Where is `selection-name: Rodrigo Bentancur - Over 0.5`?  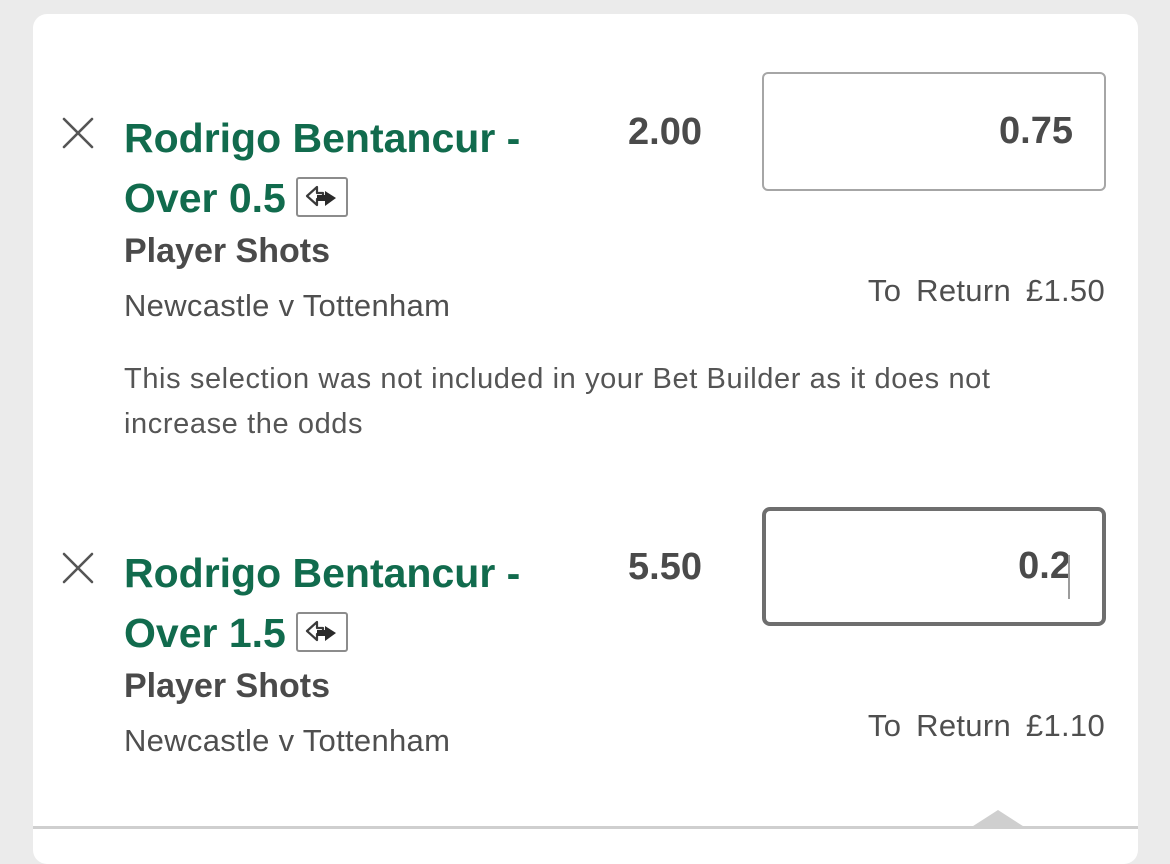
selection-name: Rodrigo Bentancur - Over 0.5 is located at coordinates (359, 168).